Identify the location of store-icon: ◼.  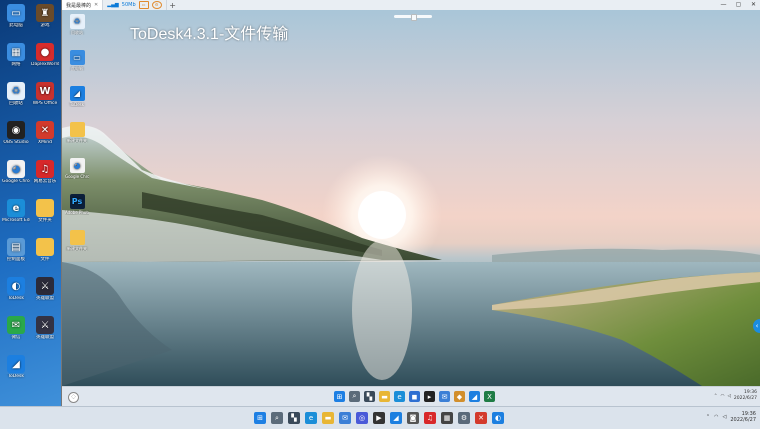
(414, 396).